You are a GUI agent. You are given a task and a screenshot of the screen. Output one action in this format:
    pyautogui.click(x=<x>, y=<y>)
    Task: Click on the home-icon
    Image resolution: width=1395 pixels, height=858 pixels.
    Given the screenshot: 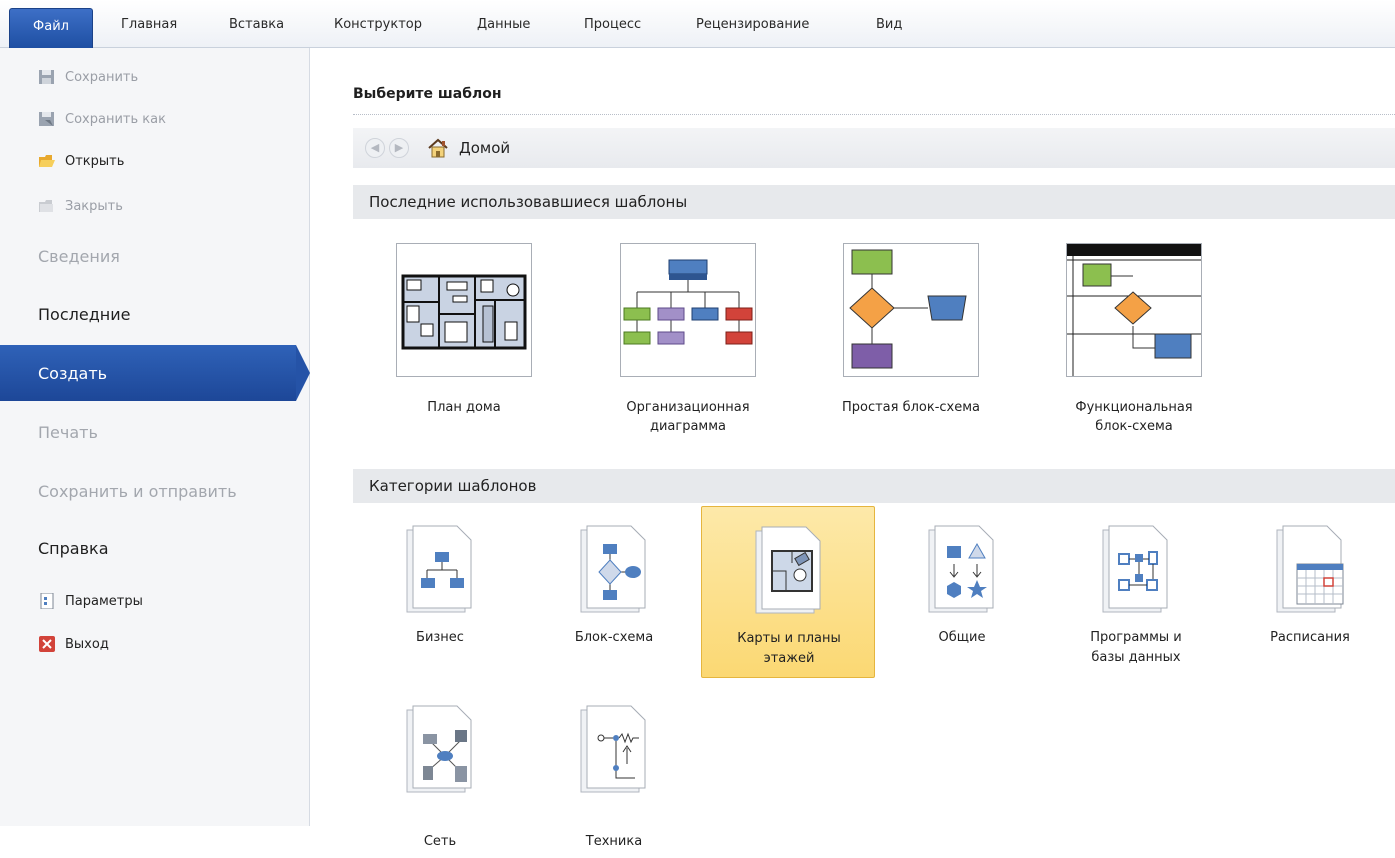 What is the action you would take?
    pyautogui.click(x=438, y=148)
    